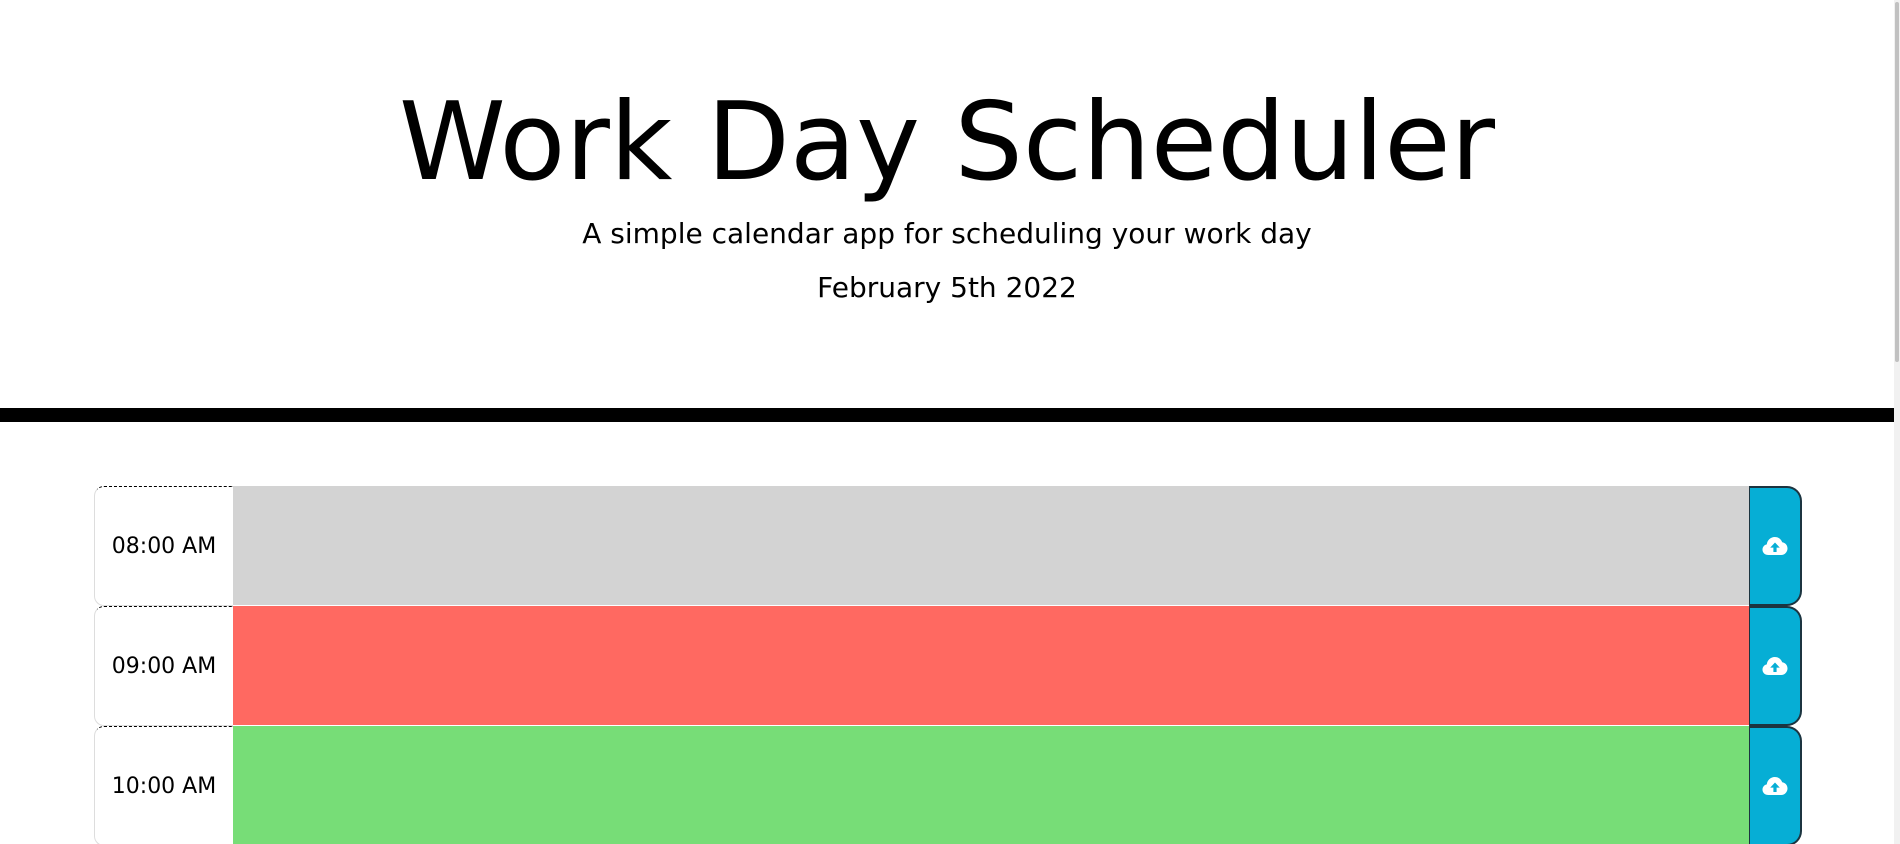 The image size is (1900, 844). What do you see at coordinates (947, 142) in the screenshot?
I see `page-title: Work Day Scheduler` at bounding box center [947, 142].